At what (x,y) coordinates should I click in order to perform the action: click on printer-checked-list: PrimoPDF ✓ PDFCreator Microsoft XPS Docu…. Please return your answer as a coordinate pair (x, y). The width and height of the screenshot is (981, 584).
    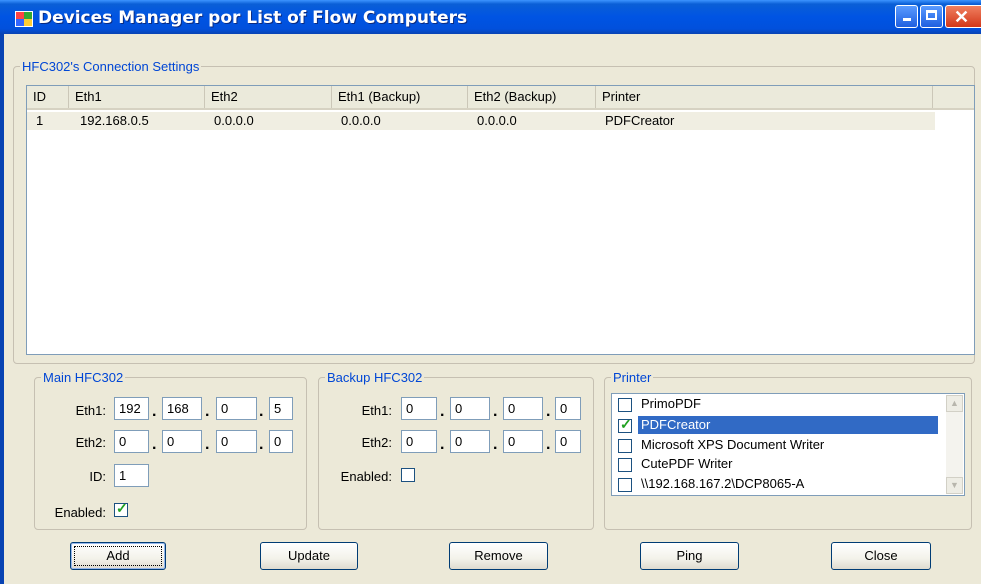
    Looking at the image, I should click on (788, 444).